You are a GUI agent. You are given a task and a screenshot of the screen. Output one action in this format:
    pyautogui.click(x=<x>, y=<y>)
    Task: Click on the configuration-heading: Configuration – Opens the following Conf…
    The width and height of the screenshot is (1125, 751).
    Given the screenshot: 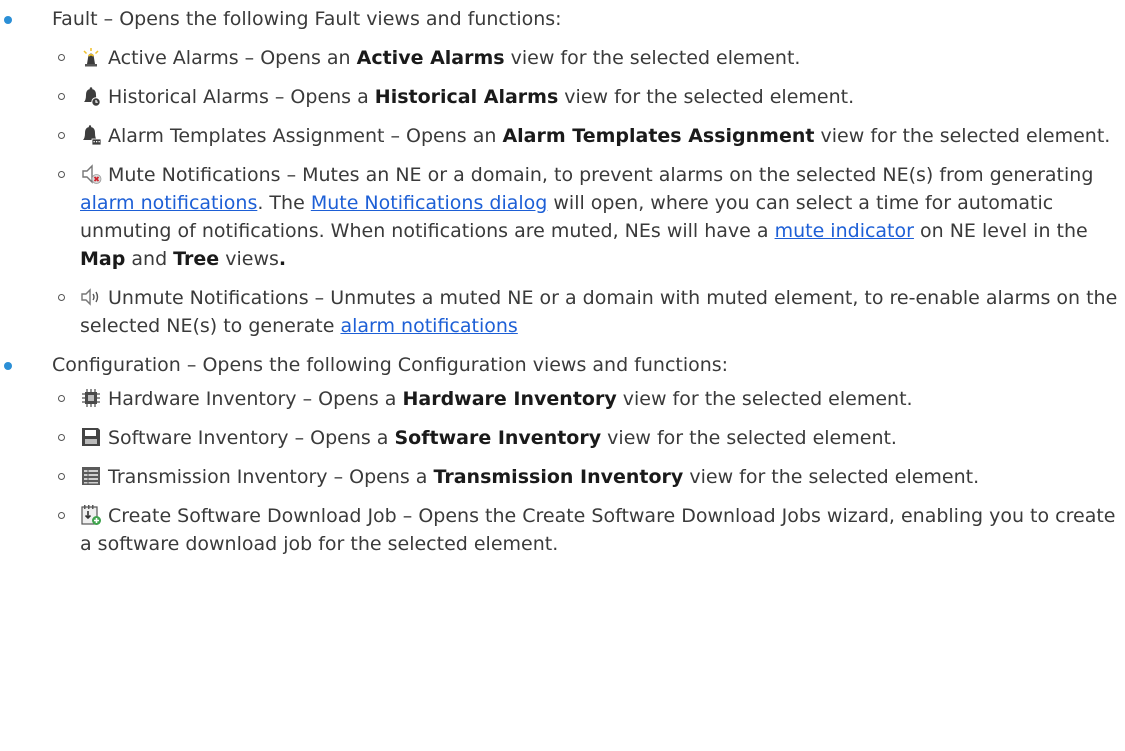 What is the action you would take?
    pyautogui.click(x=588, y=365)
    